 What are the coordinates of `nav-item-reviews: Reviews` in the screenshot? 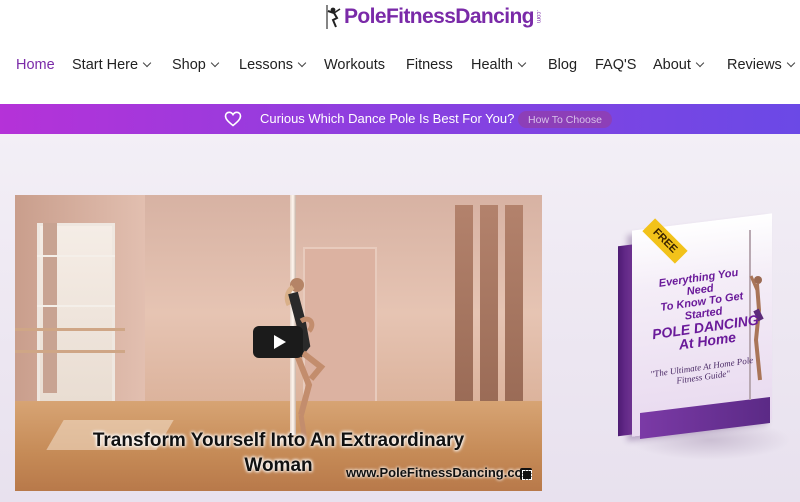 It's located at (761, 65).